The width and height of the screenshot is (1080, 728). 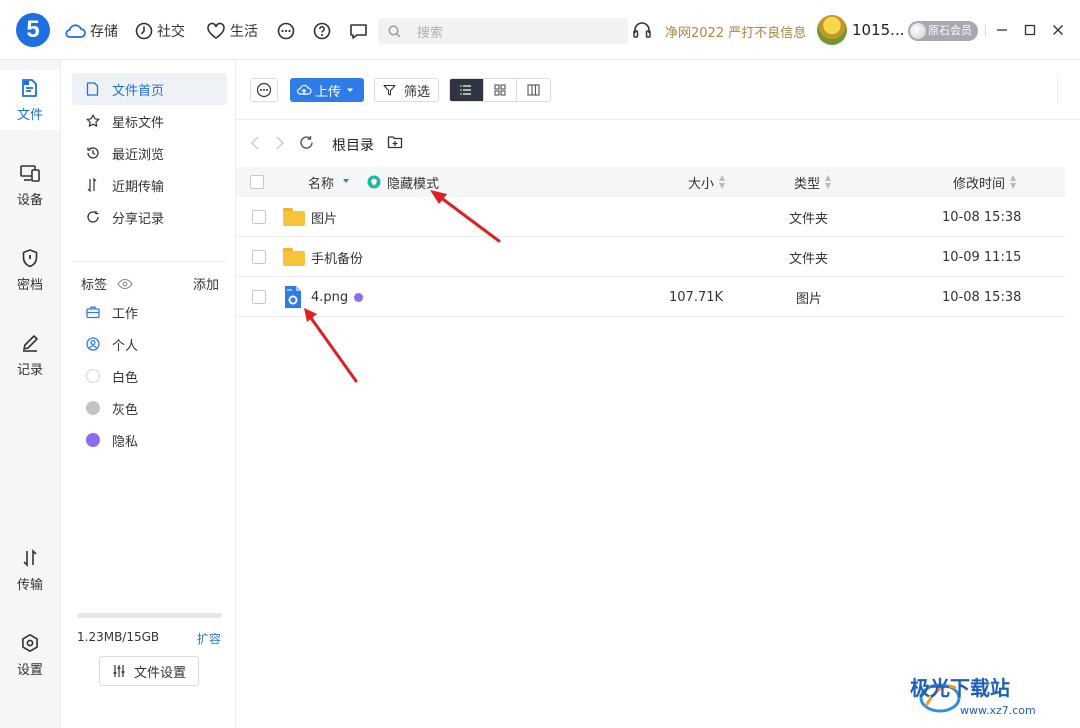 I want to click on sidebar-item-shares: 分享记录, so click(x=149, y=217).